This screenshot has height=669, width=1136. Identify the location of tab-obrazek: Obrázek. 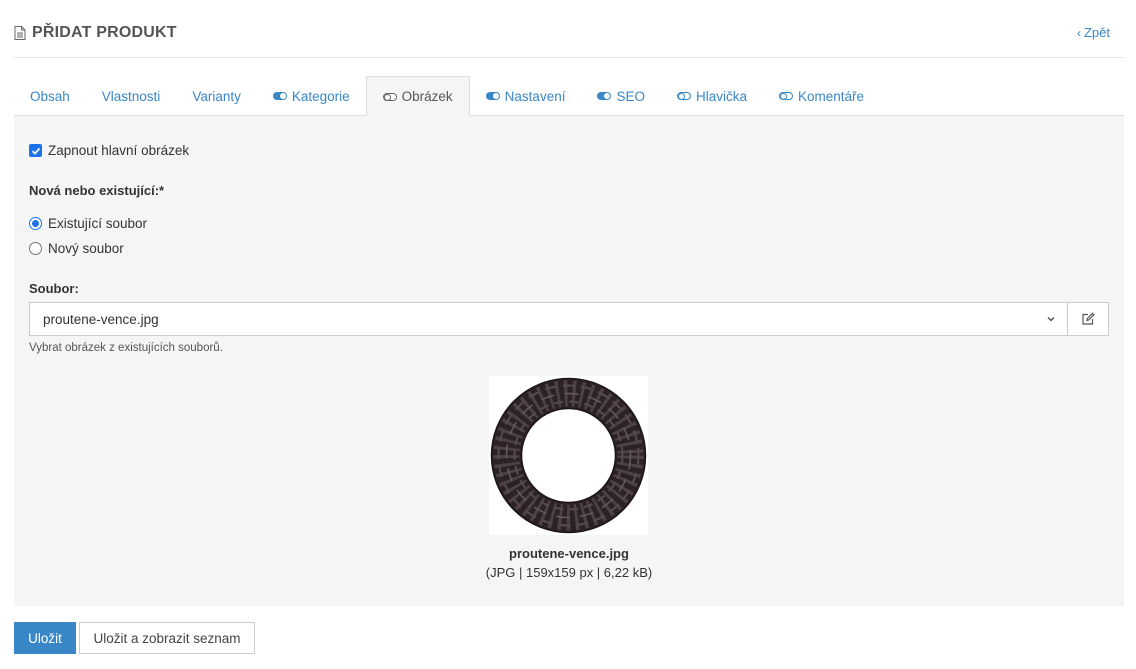
(417, 96).